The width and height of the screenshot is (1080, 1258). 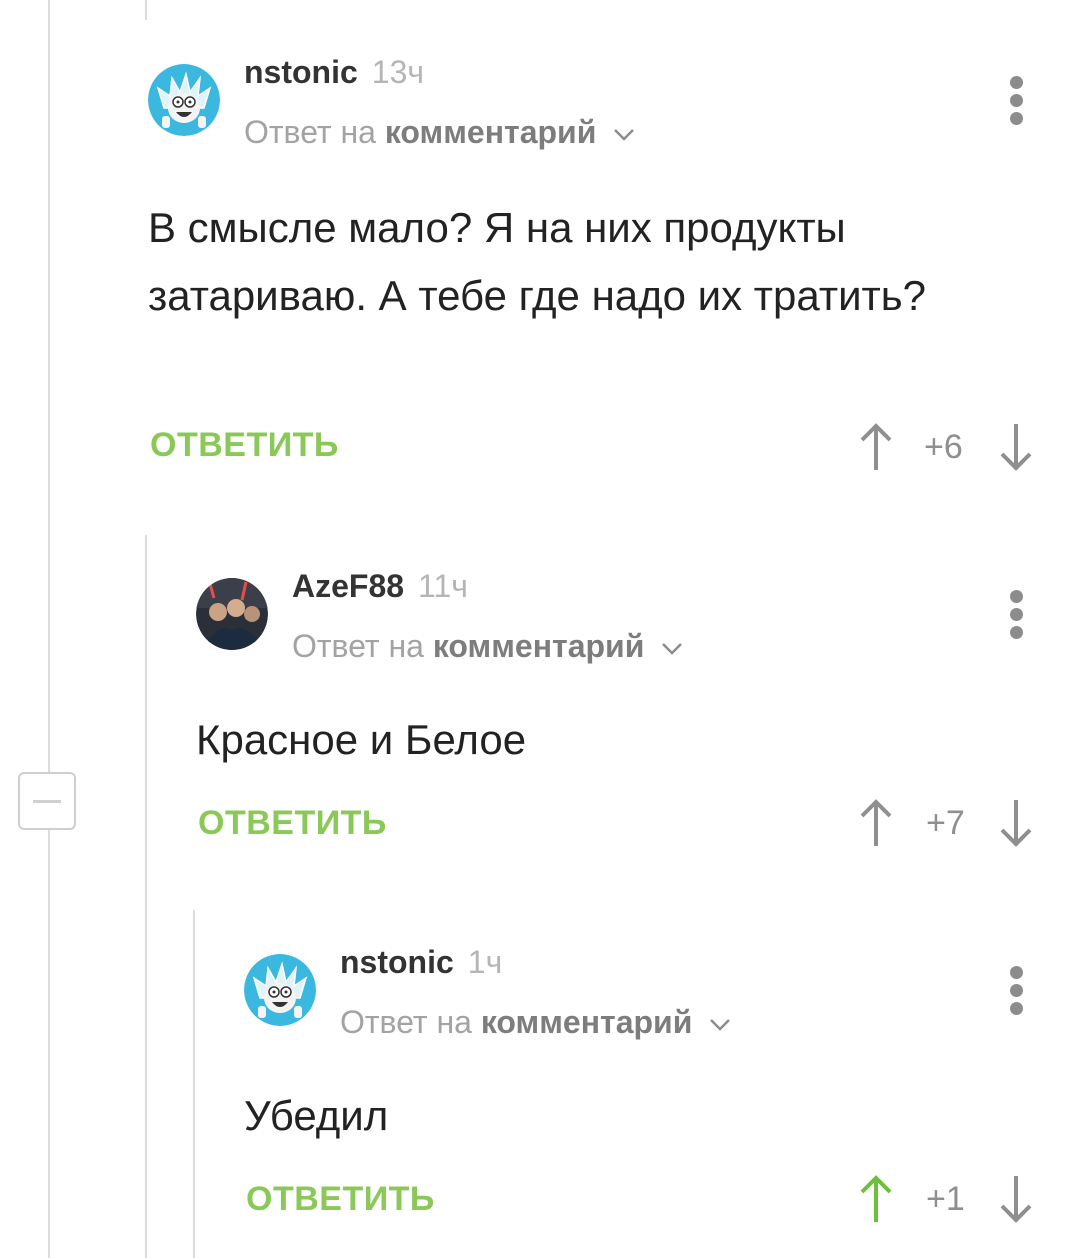 I want to click on more-options-icon, so click(x=1017, y=993).